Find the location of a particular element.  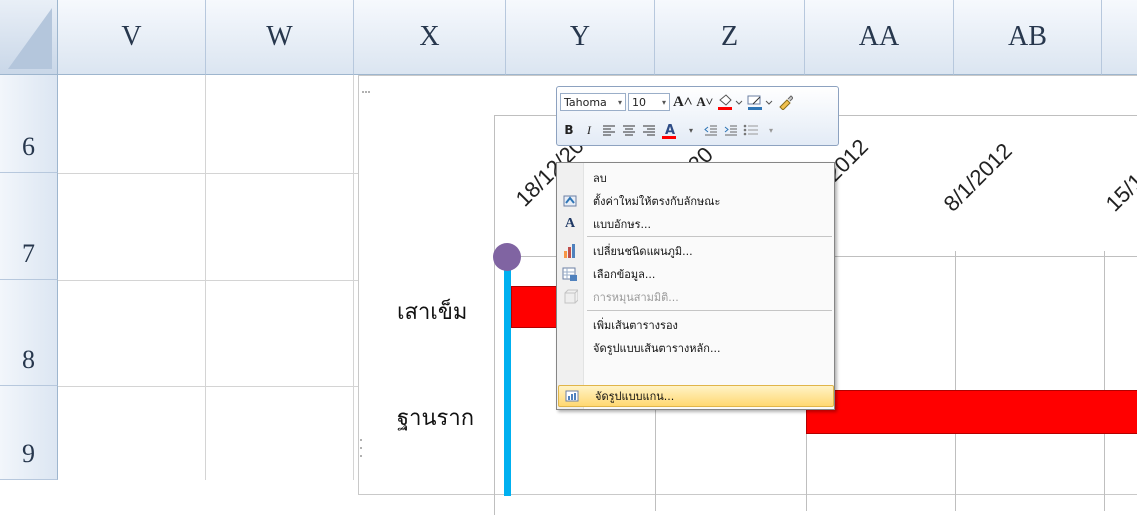

menu-item-label: เพิ่มเส้นตารางรอง is located at coordinates (635, 325).